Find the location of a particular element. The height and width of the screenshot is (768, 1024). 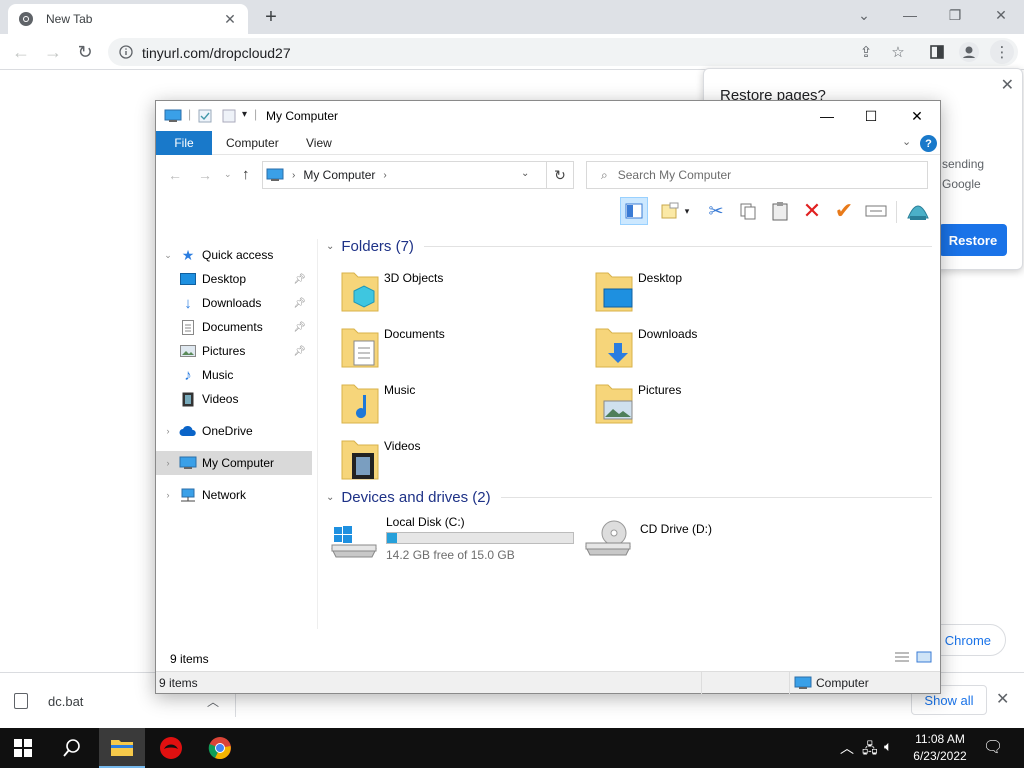

file-explorer-taskbar-button is located at coordinates (122, 748).